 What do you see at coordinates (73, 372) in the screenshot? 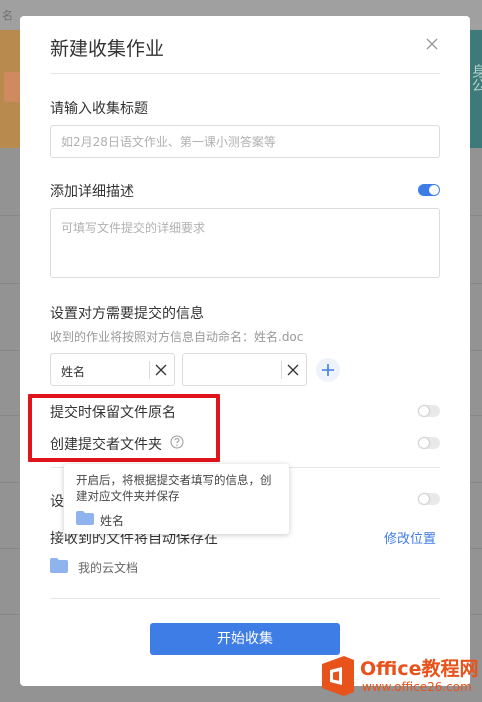
I see `info-field-value: 姓名` at bounding box center [73, 372].